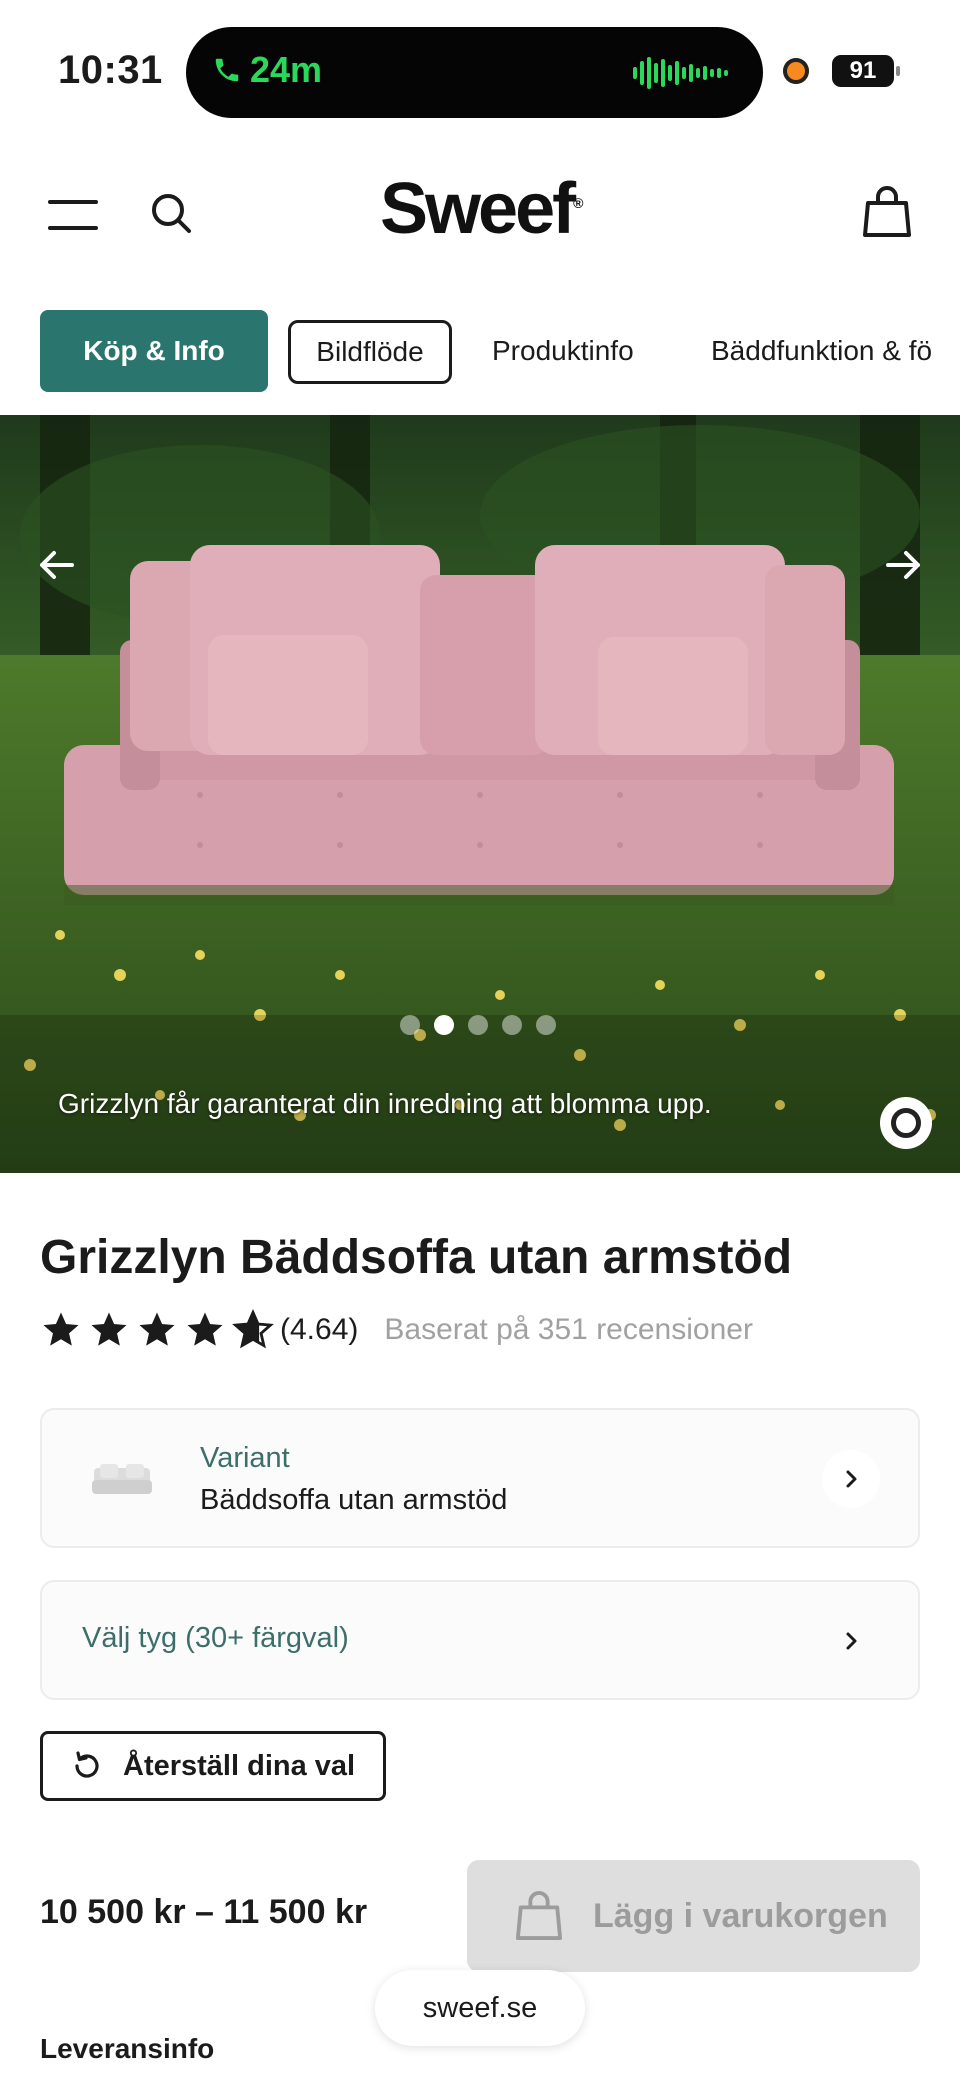 This screenshot has width=960, height=2081. Describe the element at coordinates (171, 213) in the screenshot. I see `search-icon` at that location.